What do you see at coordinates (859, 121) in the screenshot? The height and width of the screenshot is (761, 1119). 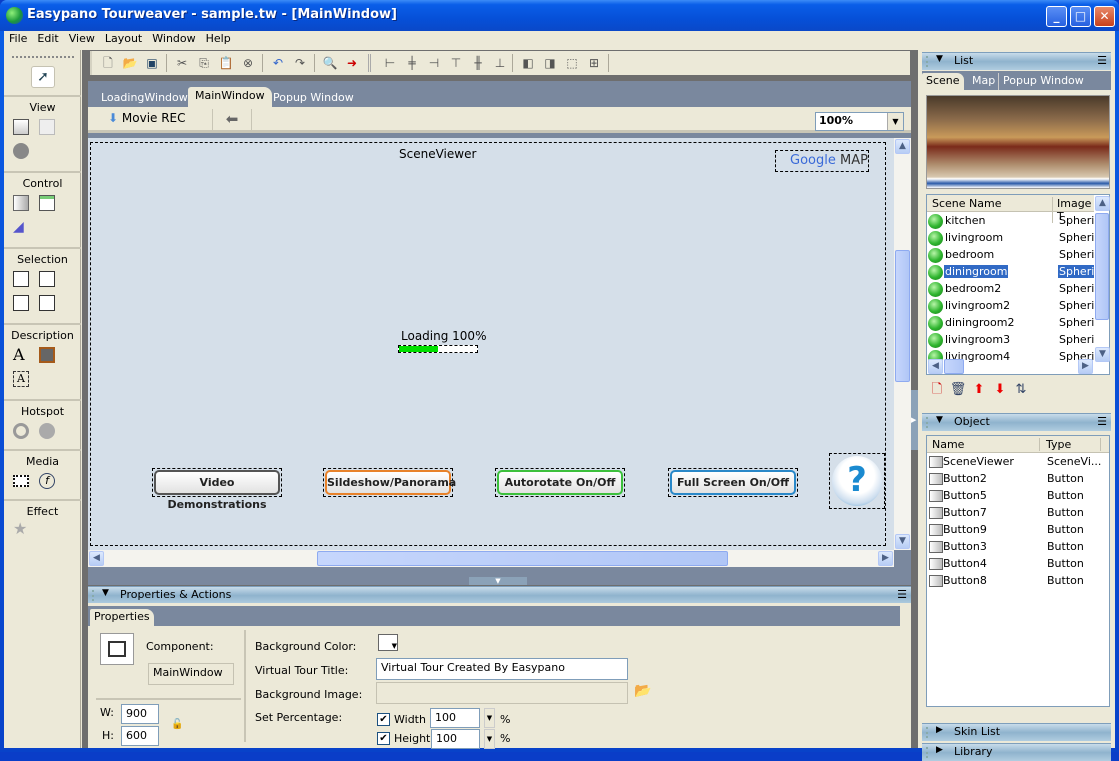 I see `zoom-select: 100% ▼` at bounding box center [859, 121].